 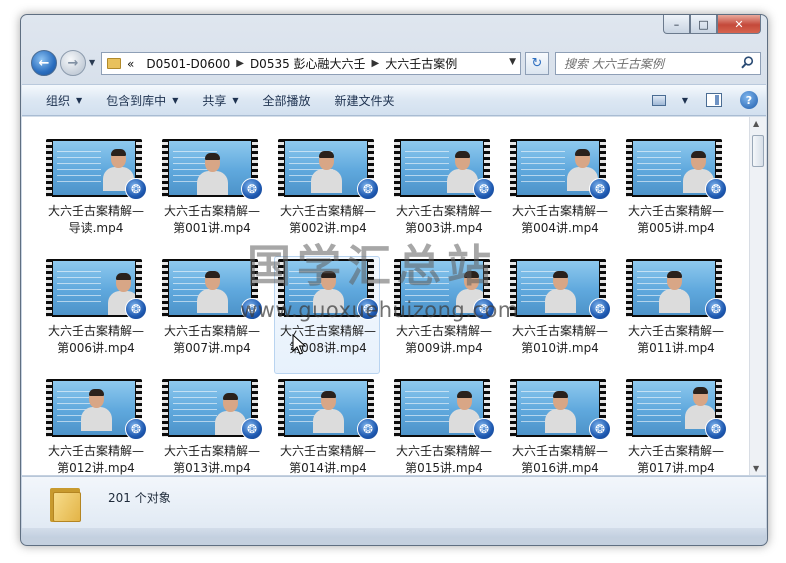 I want to click on toolbar-right-group: ▼ ?, so click(x=704, y=100).